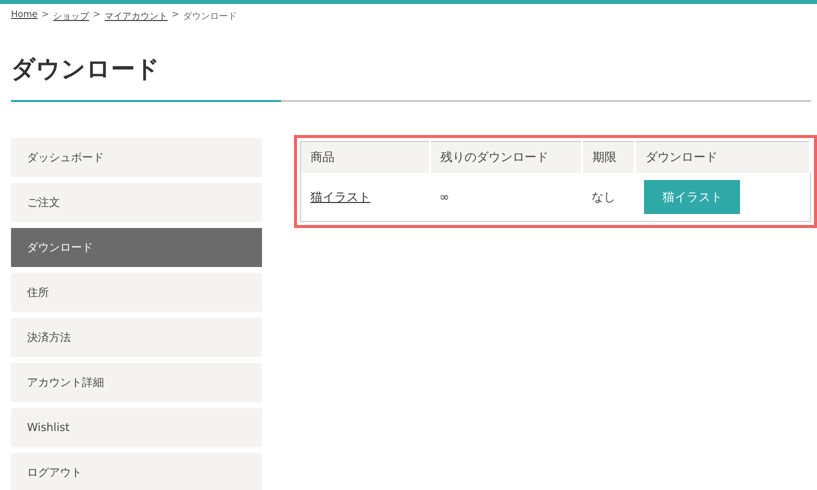 Image resolution: width=817 pixels, height=490 pixels. Describe the element at coordinates (609, 157) in the screenshot. I see `column-header: 期限` at that location.